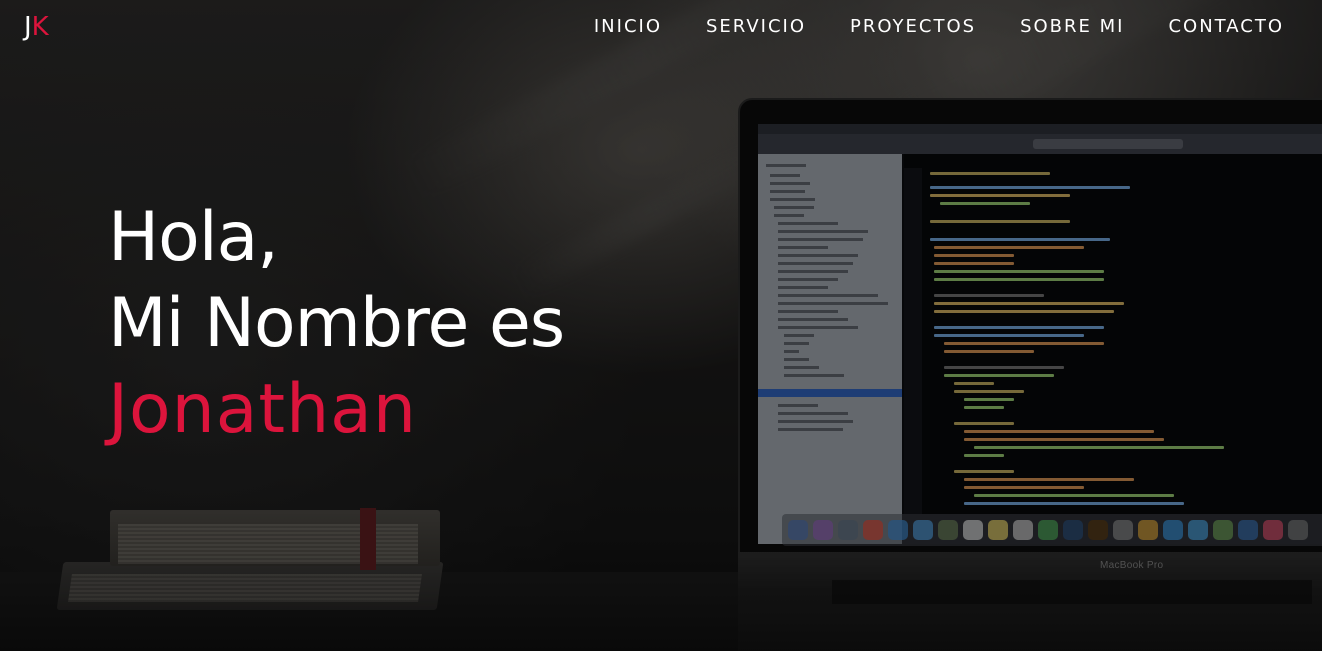 This screenshot has width=1322, height=651. I want to click on nav-item-proyectos: PROYECTOS, so click(913, 27).